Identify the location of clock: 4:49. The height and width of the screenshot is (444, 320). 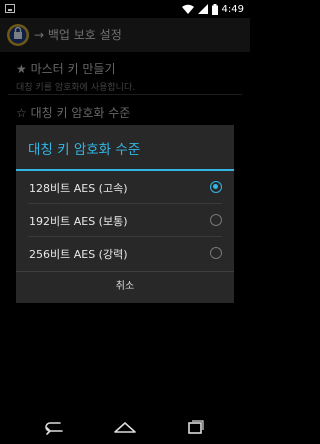
(232, 9).